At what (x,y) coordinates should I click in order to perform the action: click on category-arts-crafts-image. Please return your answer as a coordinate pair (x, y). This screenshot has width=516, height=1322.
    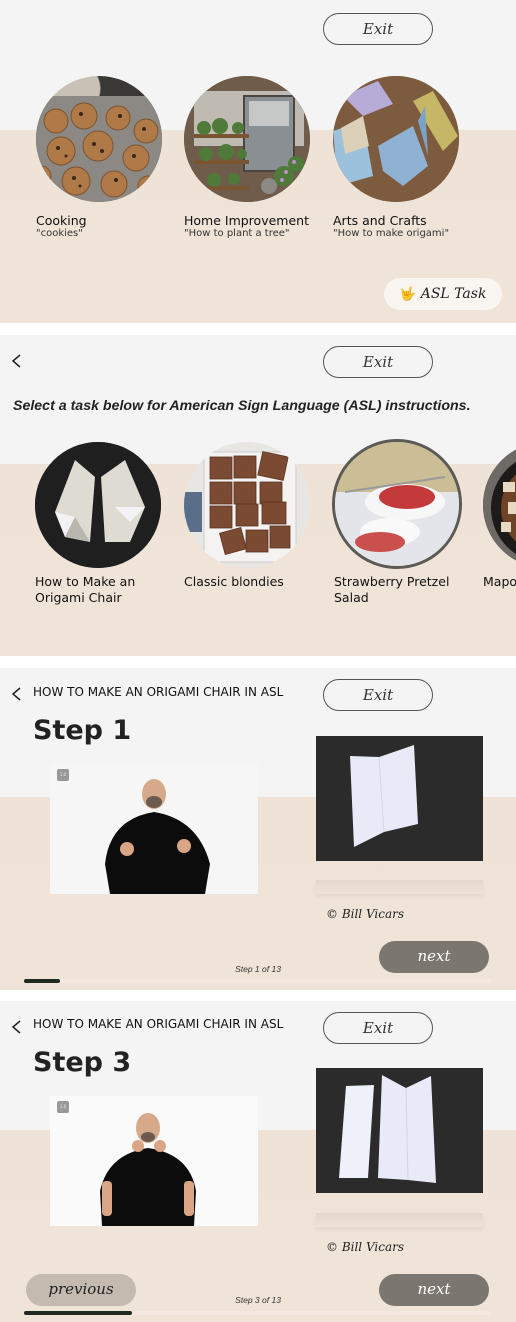
    Looking at the image, I should click on (396, 139).